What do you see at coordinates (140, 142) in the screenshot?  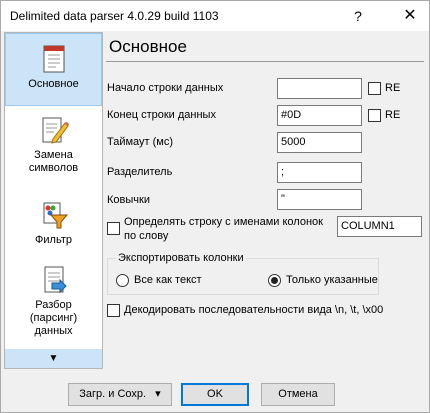 I see `timeout-label: Таймаут (мс)` at bounding box center [140, 142].